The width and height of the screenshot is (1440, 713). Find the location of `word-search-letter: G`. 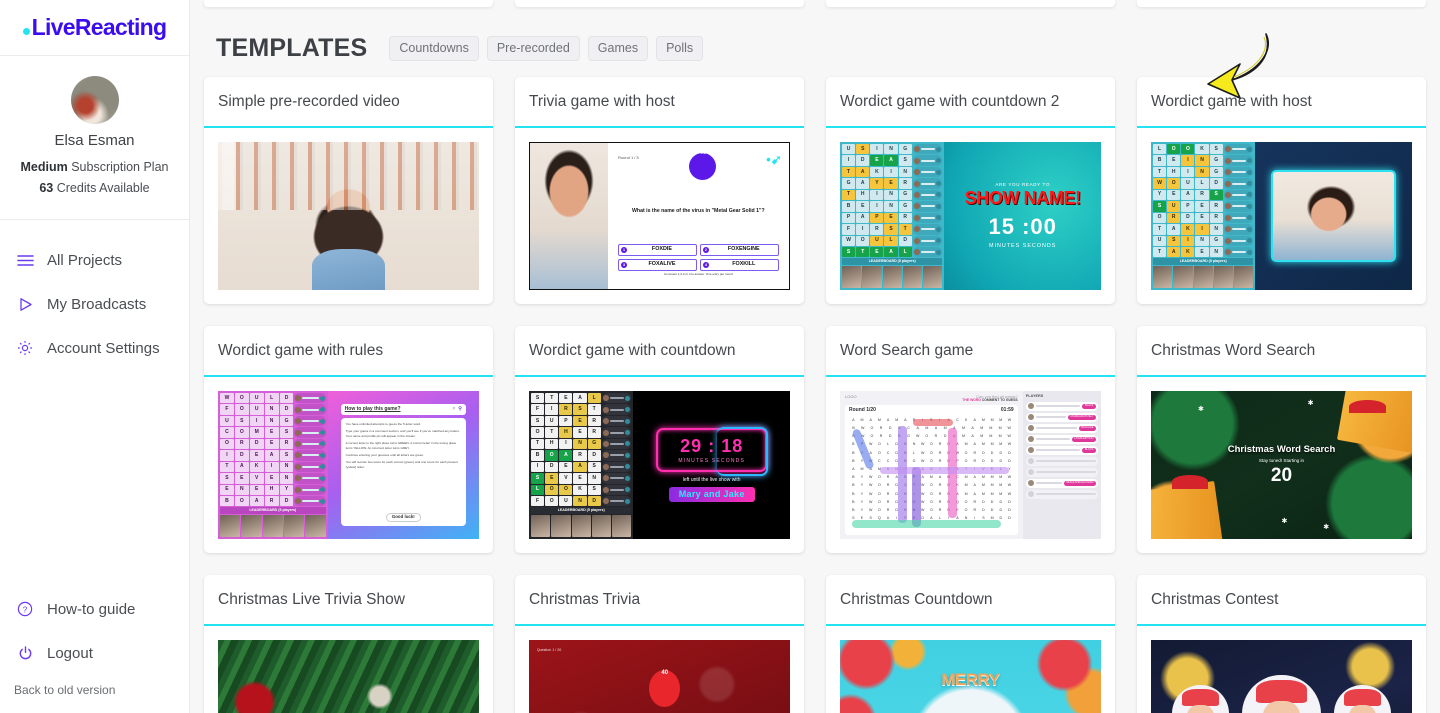

word-search-letter: G is located at coordinates (914, 460).